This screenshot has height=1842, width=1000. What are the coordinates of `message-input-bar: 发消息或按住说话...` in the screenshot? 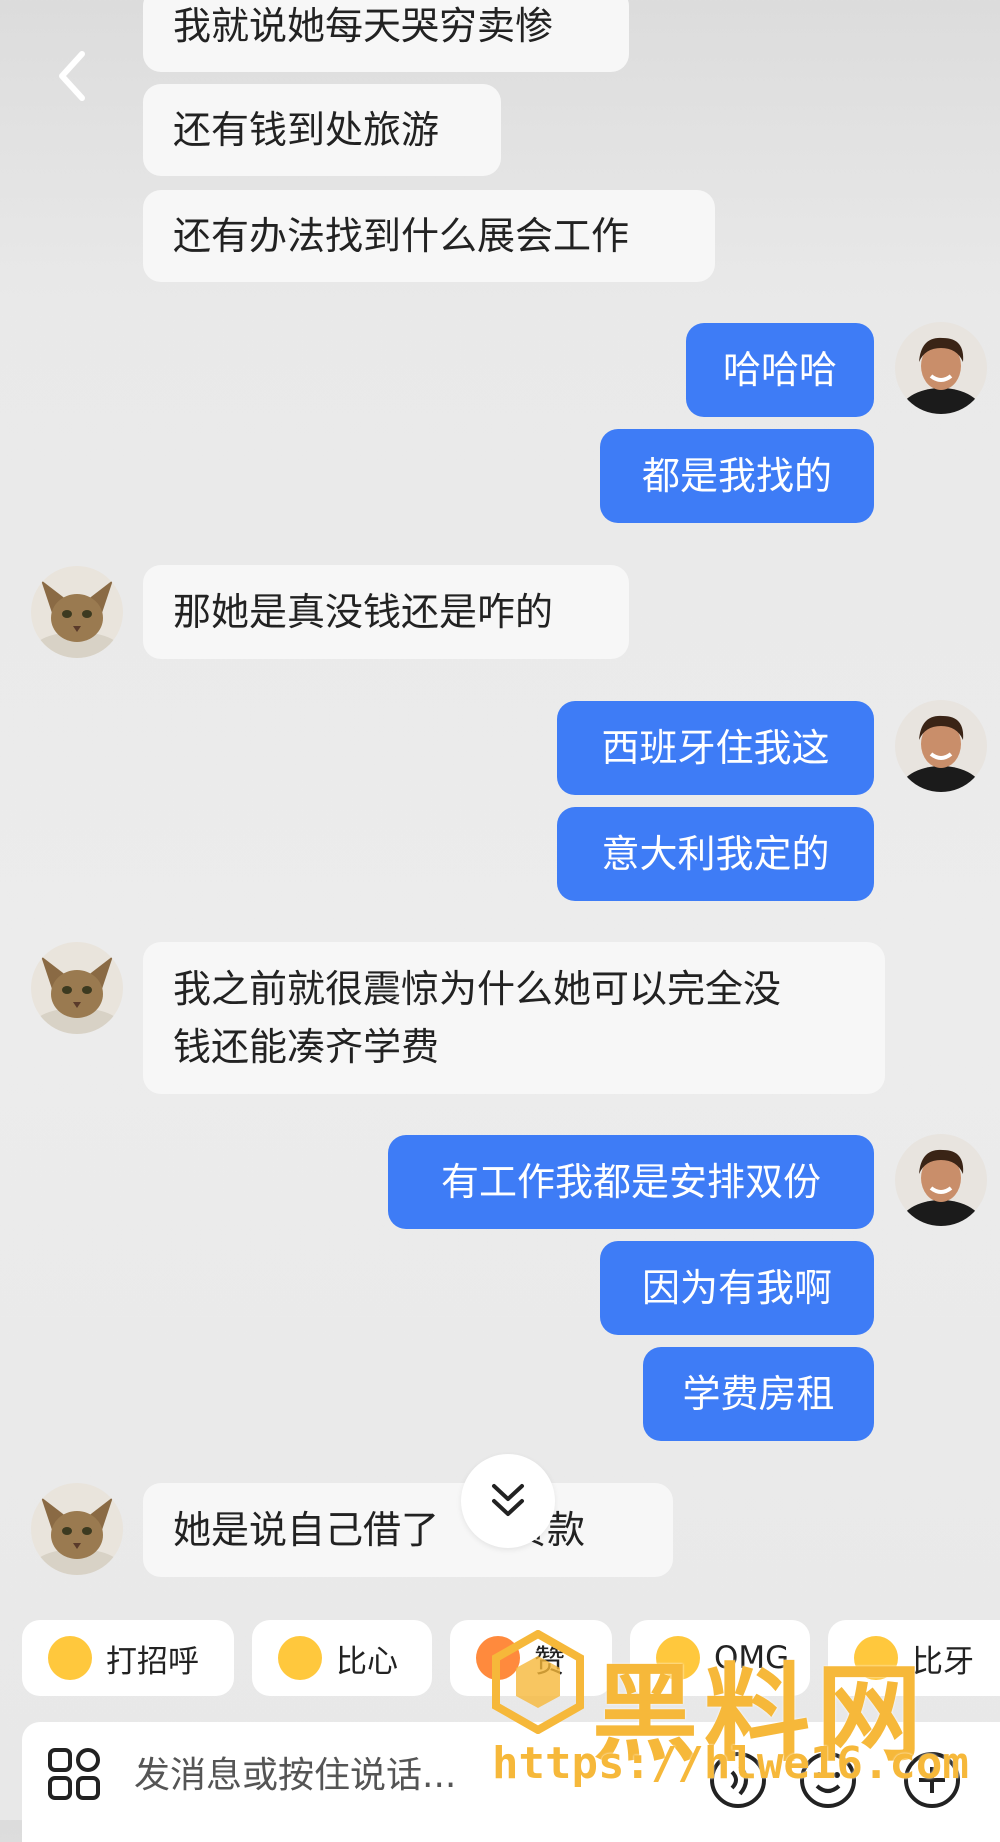 It's located at (511, 1782).